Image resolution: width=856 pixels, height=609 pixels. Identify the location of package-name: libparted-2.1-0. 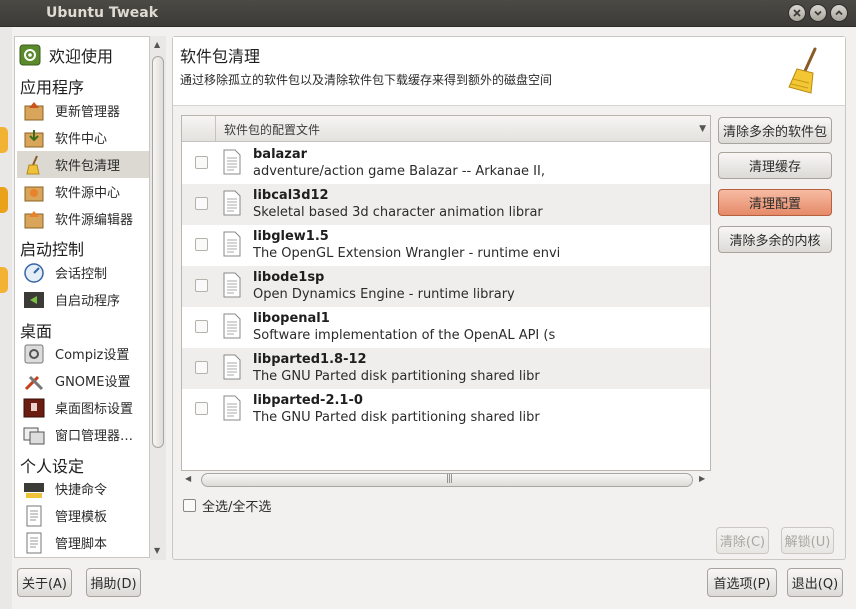
(308, 400).